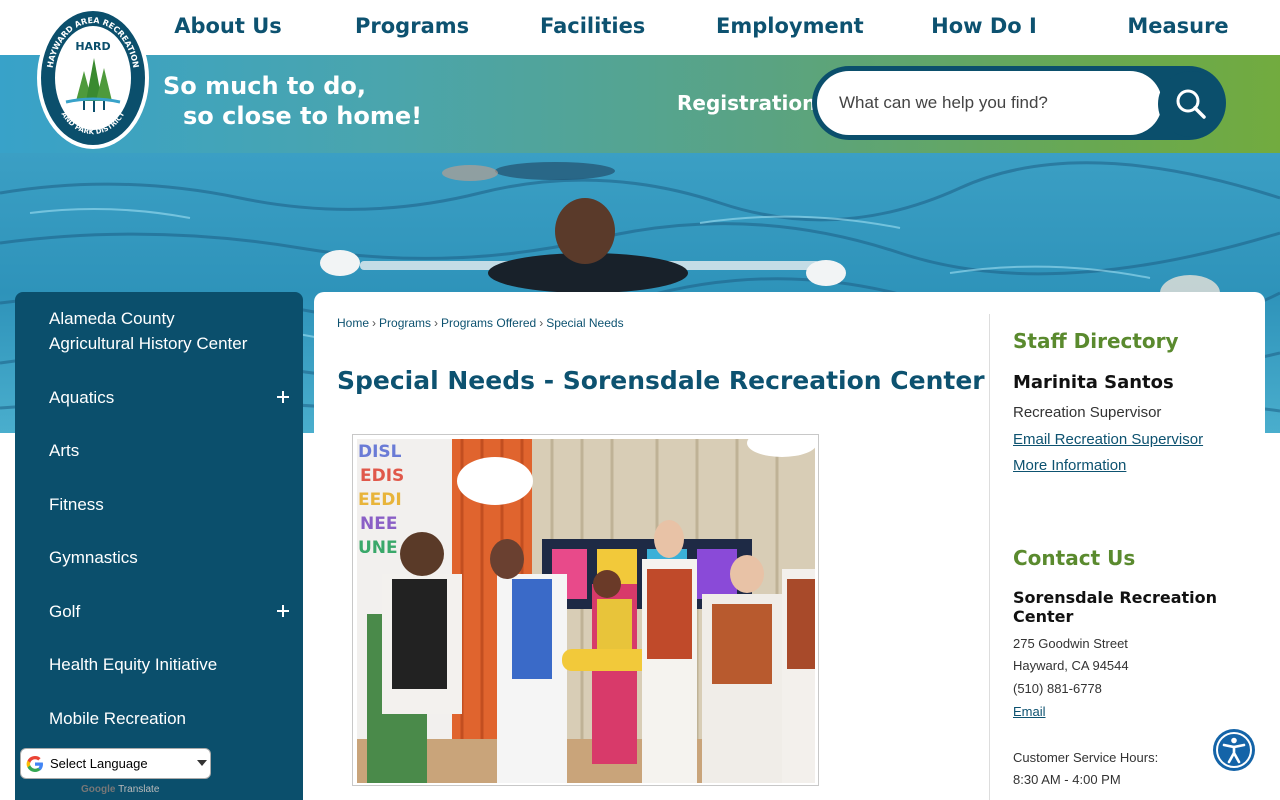 Image resolution: width=1280 pixels, height=800 pixels. I want to click on staff-directory-heading: Staff Directory, so click(1096, 341).